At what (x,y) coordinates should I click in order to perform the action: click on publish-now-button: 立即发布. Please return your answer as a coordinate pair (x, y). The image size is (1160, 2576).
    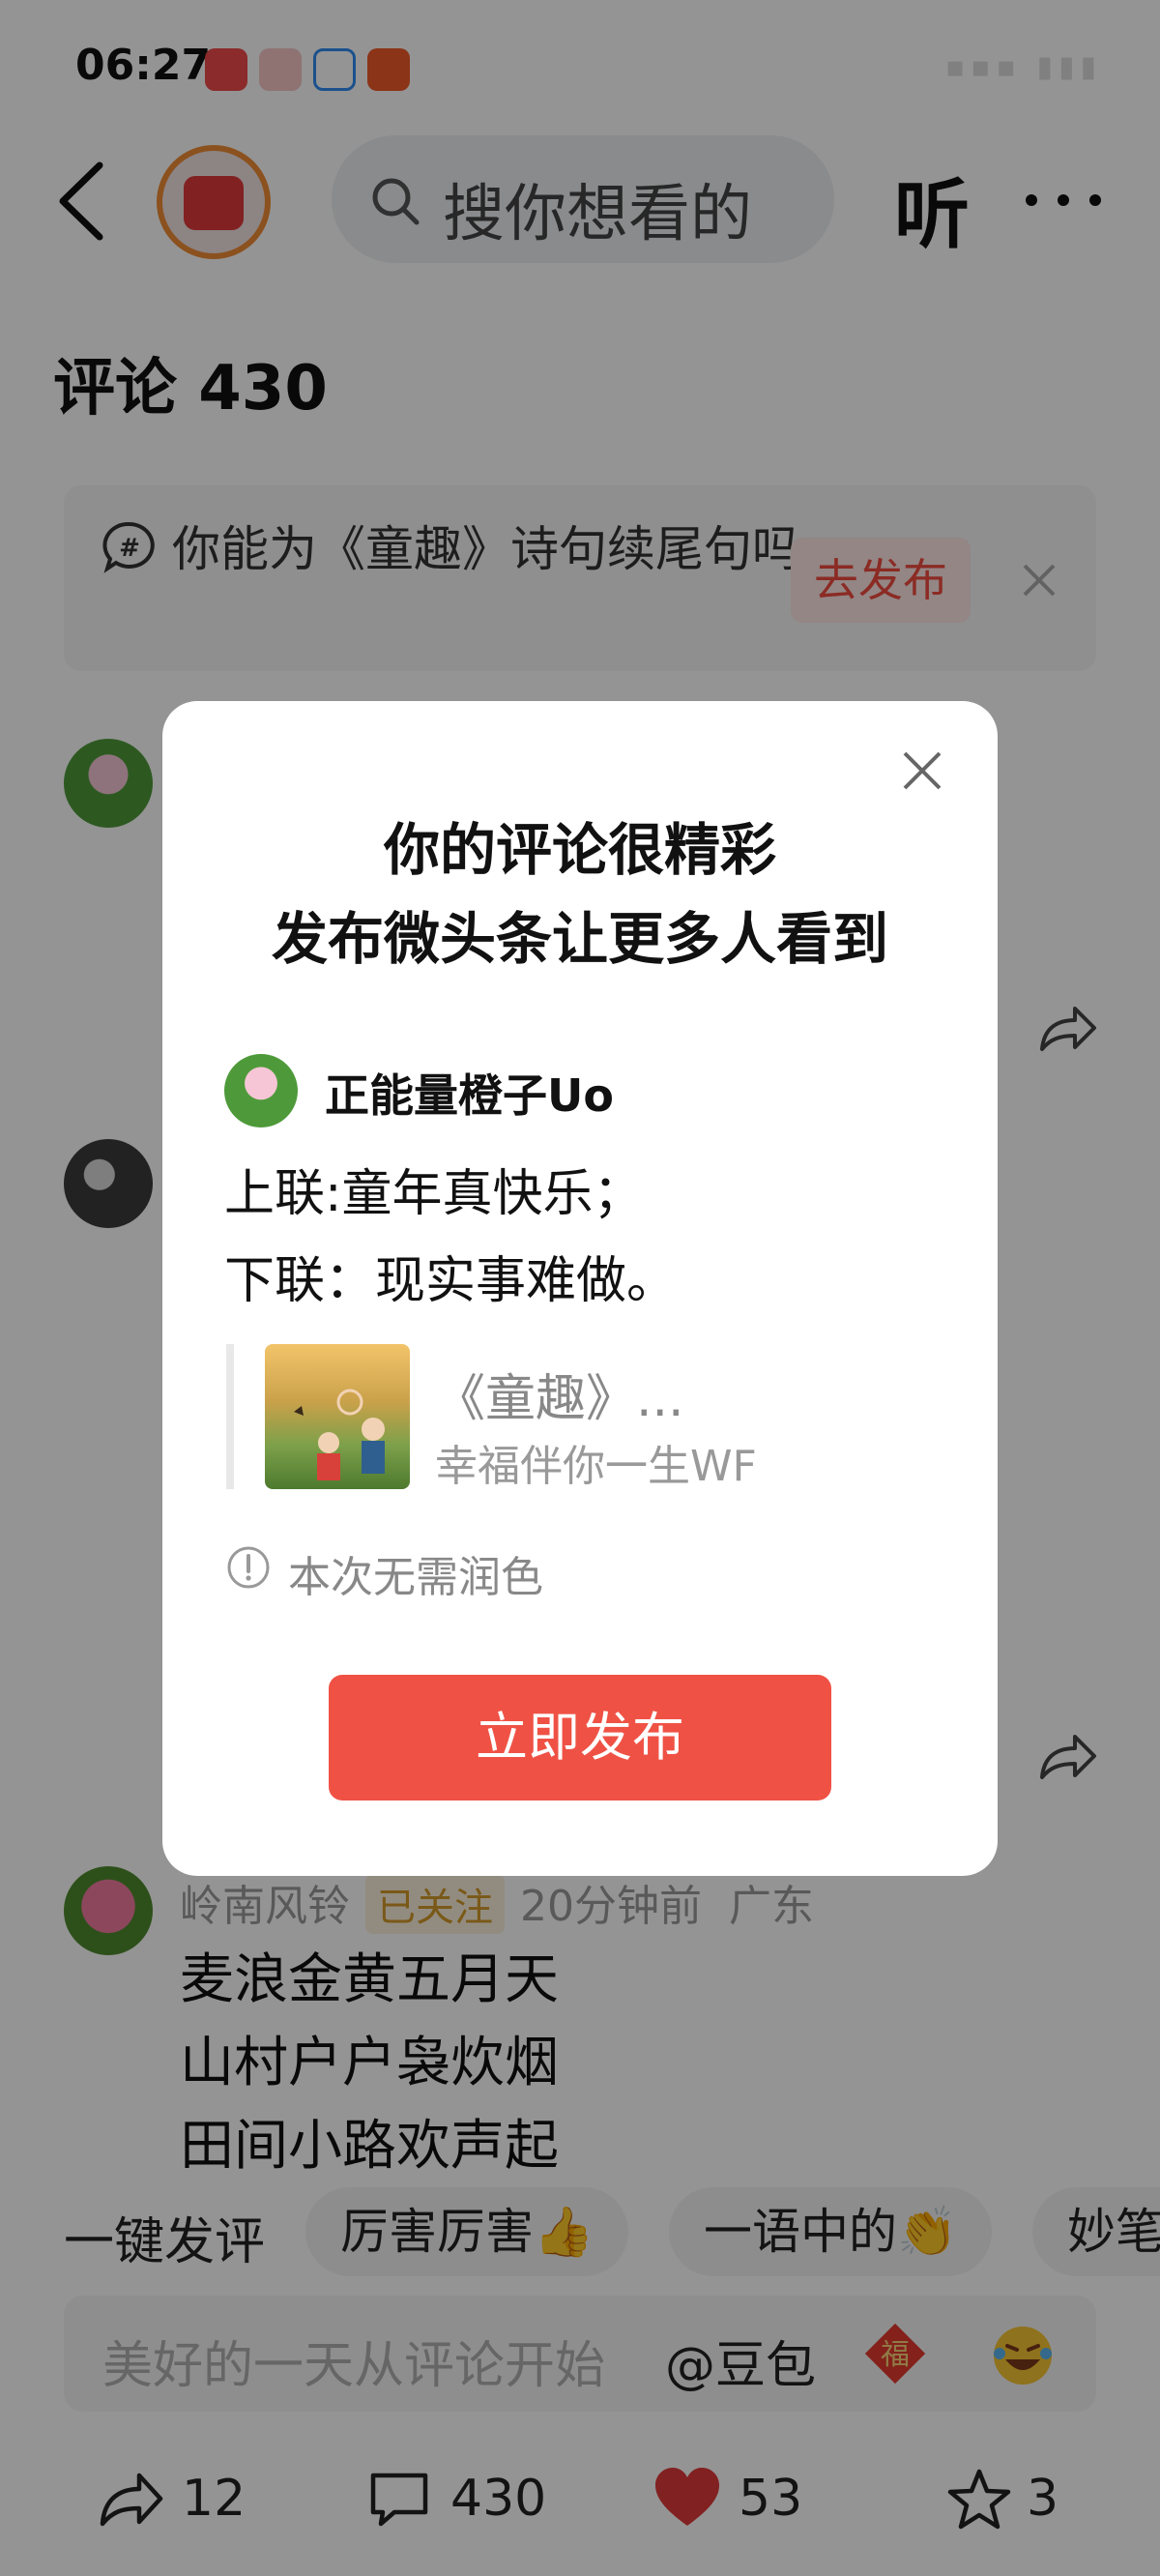
    Looking at the image, I should click on (580, 1737).